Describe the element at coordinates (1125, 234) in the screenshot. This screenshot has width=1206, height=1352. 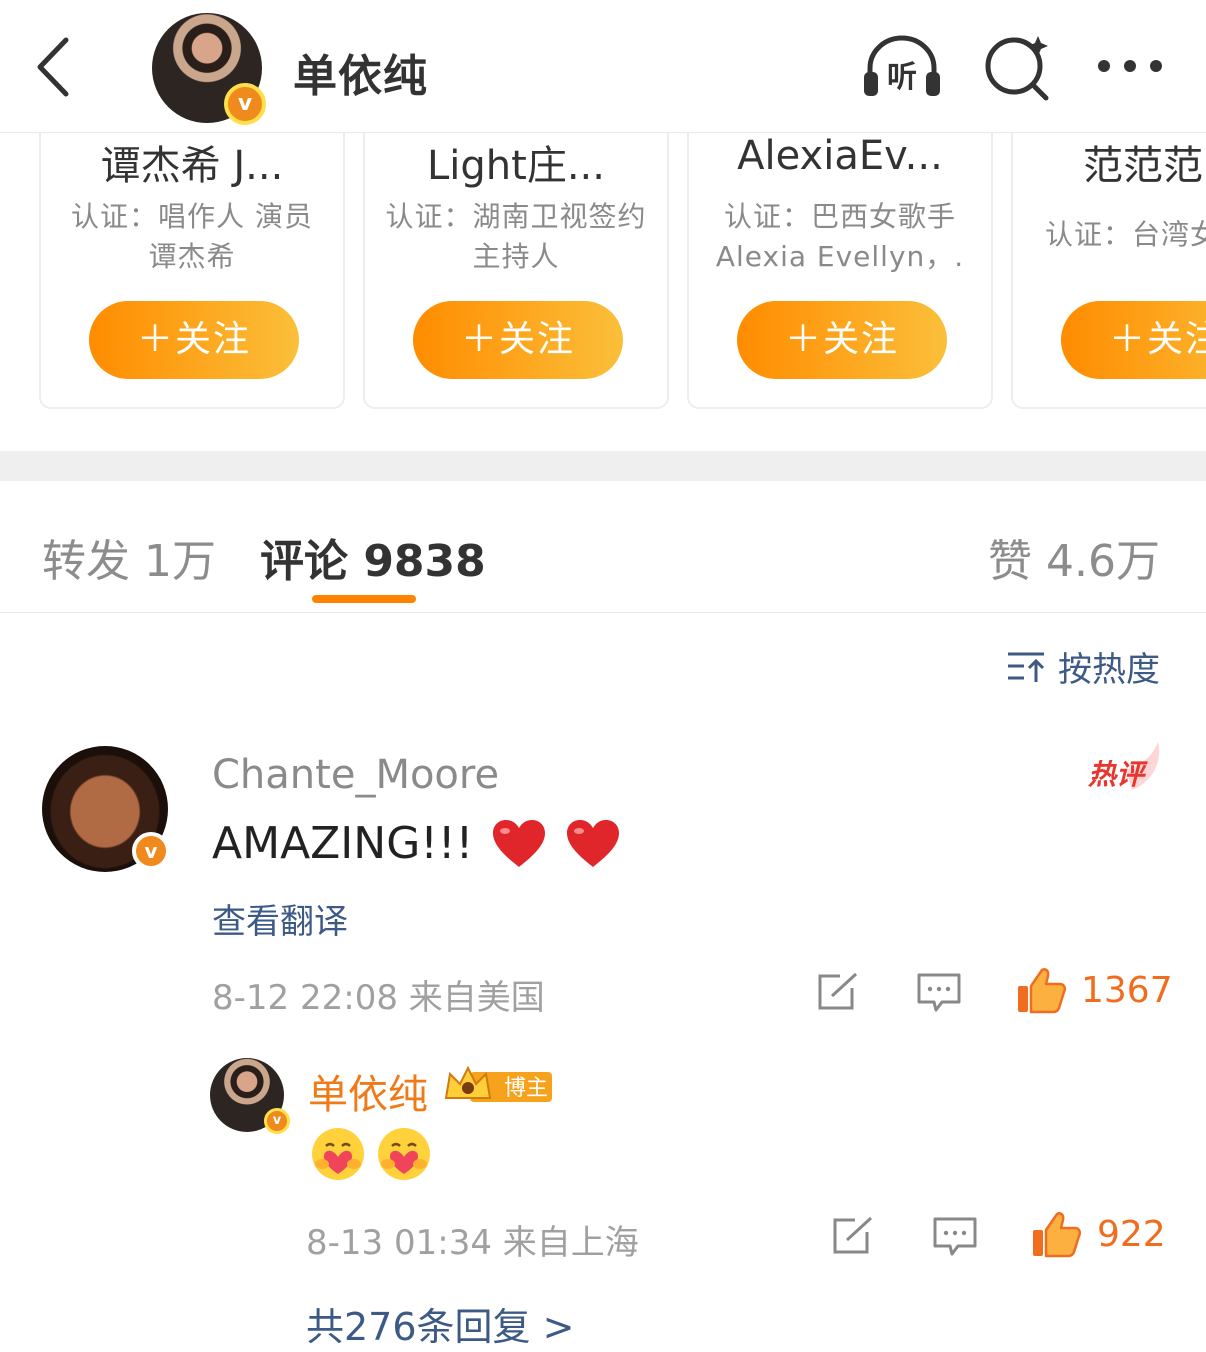
I see `card-cert: 认证：台湾女` at that location.